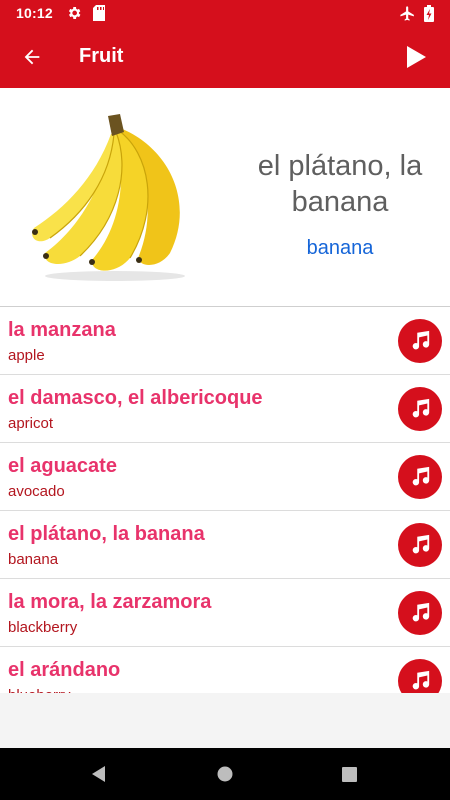 The height and width of the screenshot is (800, 450). What do you see at coordinates (106, 534) in the screenshot?
I see `word-text: el plátano, la banana` at bounding box center [106, 534].